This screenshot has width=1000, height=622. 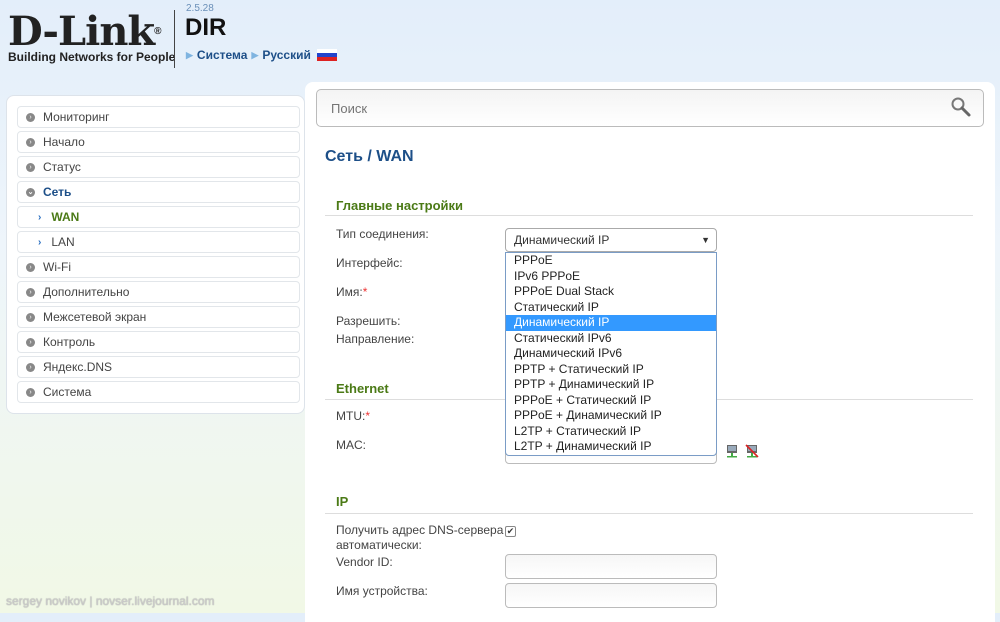 I want to click on dlink-logo: D-Link®, so click(x=85, y=31).